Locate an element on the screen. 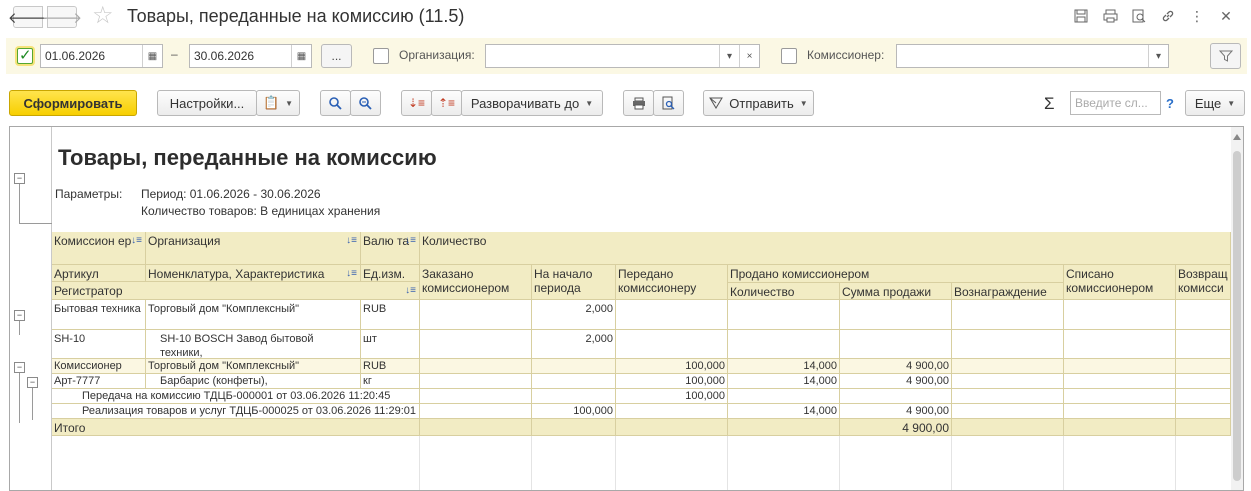  cell-article: Арт-7777 is located at coordinates (99, 381).